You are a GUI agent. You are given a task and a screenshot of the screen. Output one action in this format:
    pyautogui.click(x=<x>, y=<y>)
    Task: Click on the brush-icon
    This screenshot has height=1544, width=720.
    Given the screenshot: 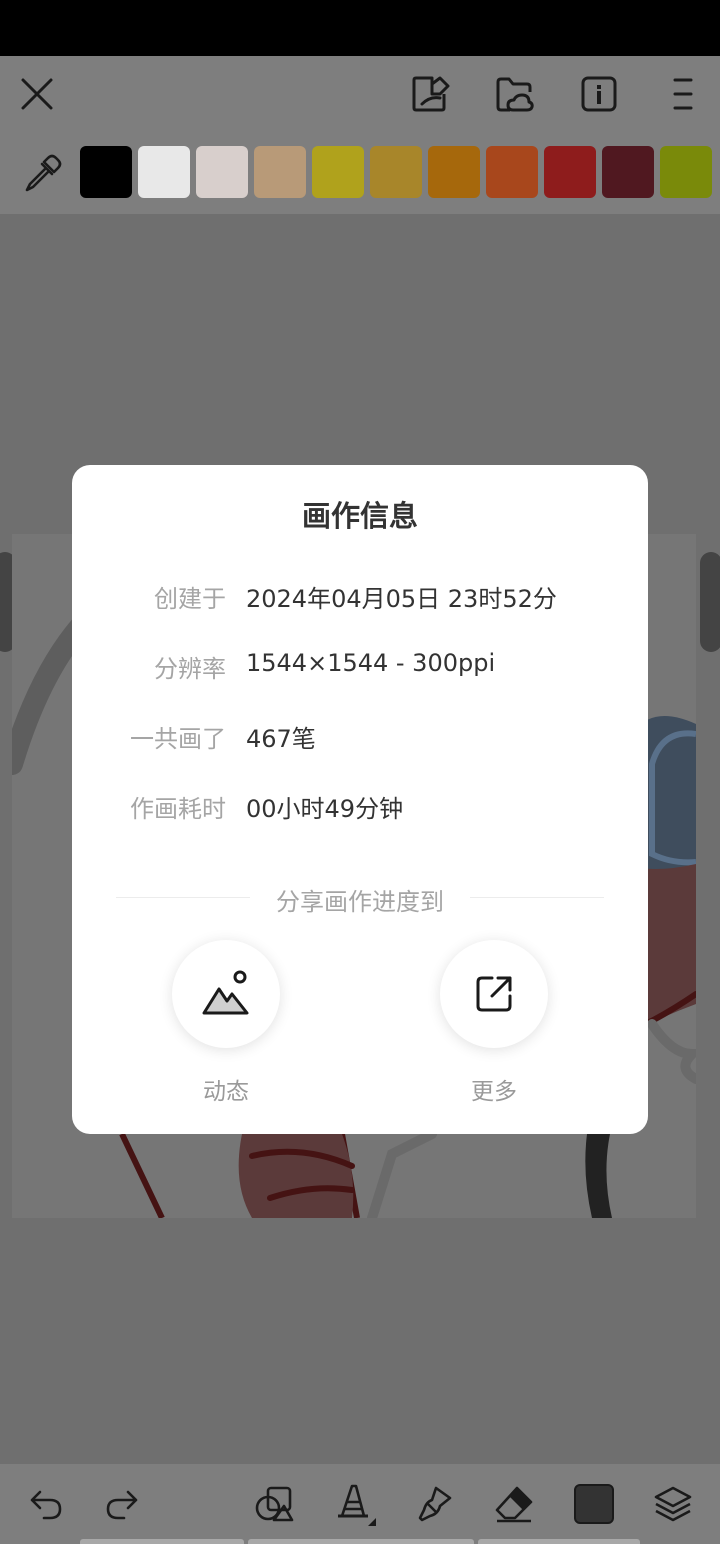 What is the action you would take?
    pyautogui.click(x=354, y=1504)
    